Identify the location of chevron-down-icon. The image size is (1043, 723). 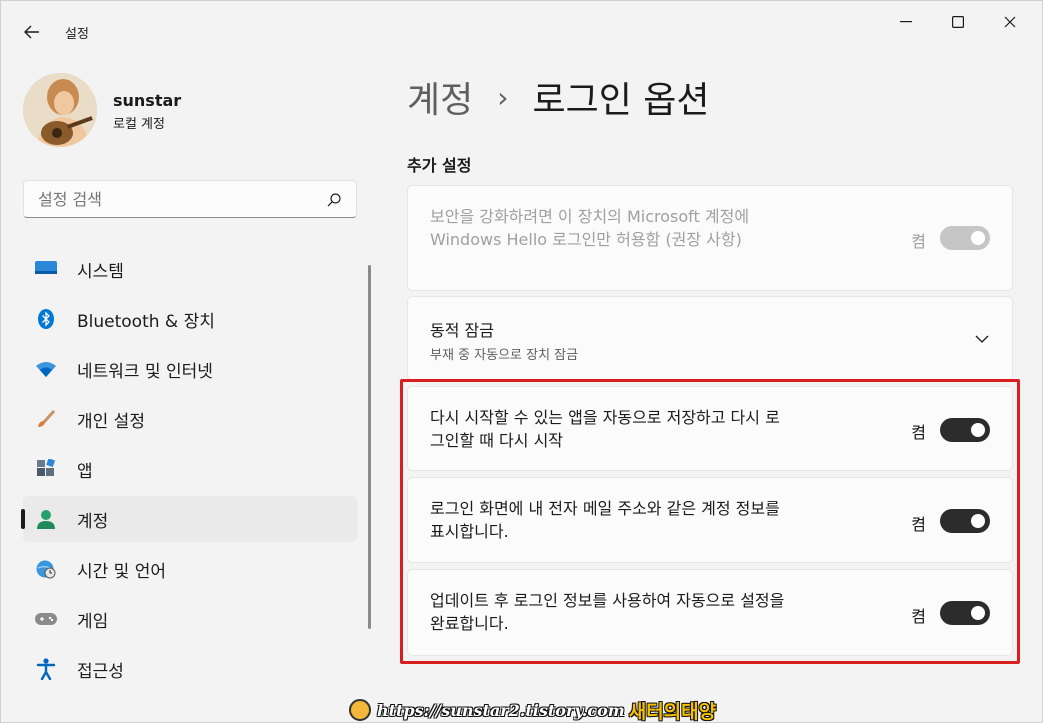
(982, 339).